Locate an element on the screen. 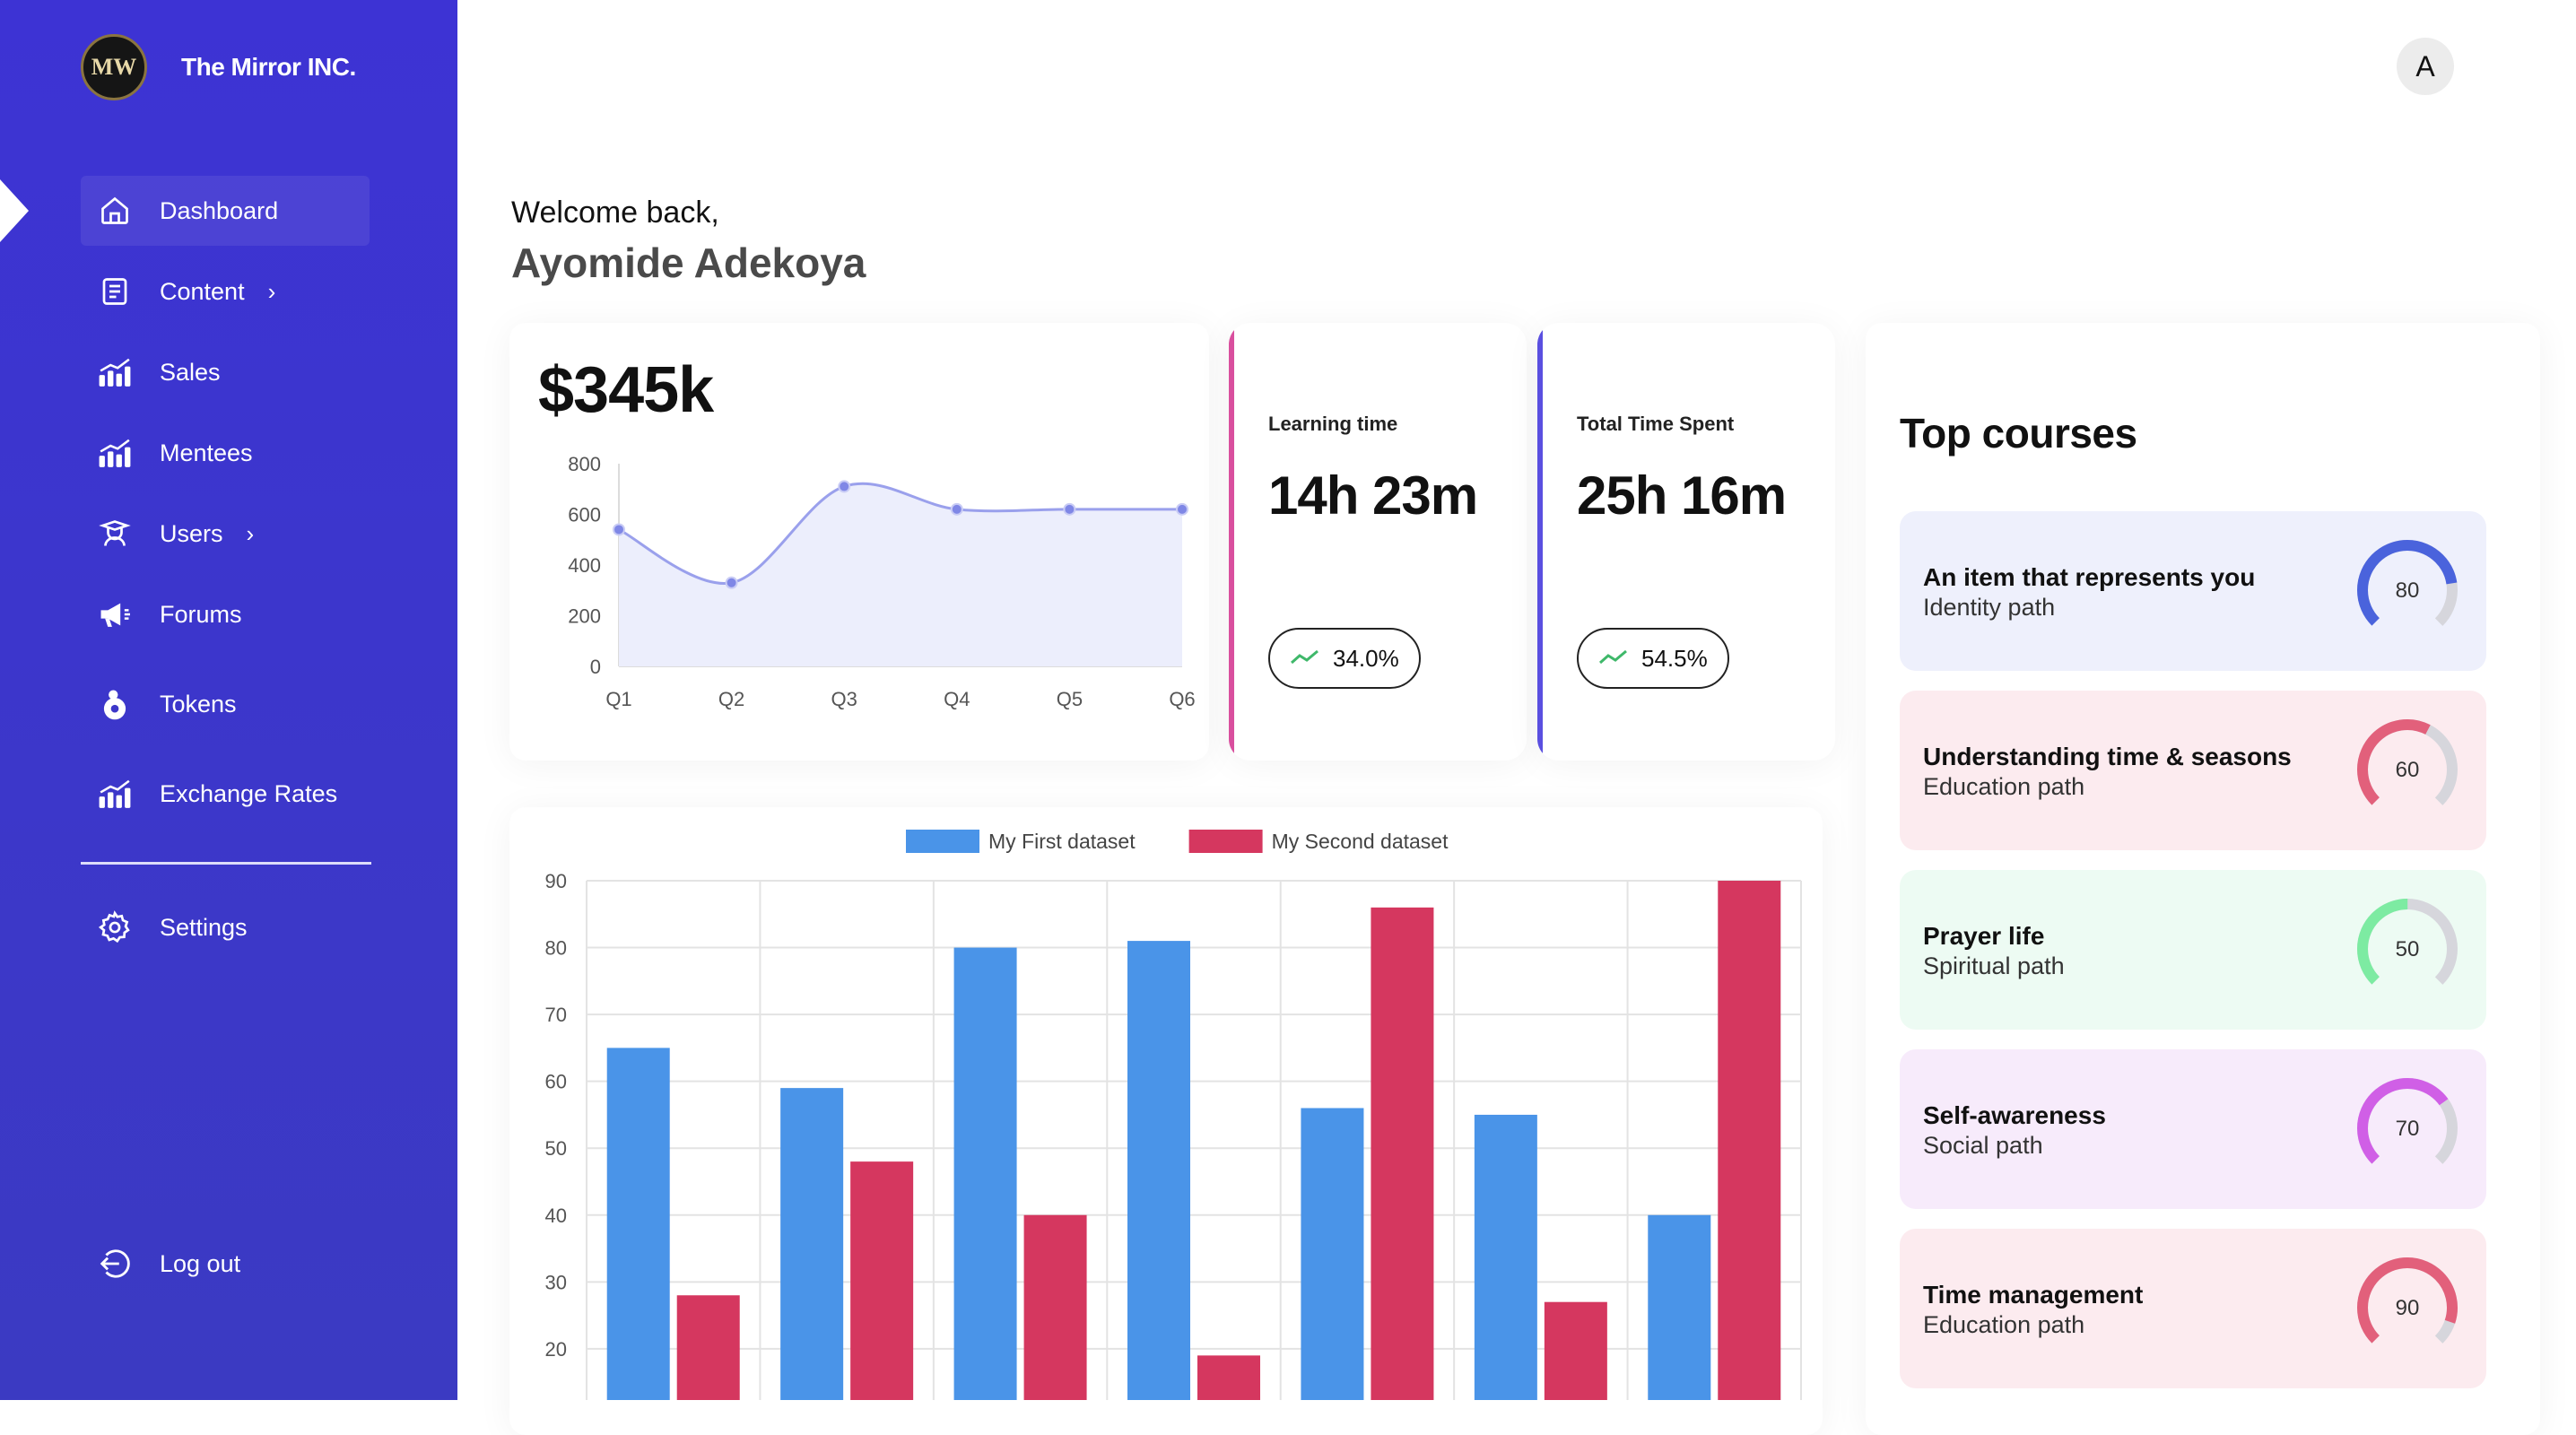 Image resolution: width=2576 pixels, height=1435 pixels. sidebar-item-label: Exchange Rates is located at coordinates (249, 793).